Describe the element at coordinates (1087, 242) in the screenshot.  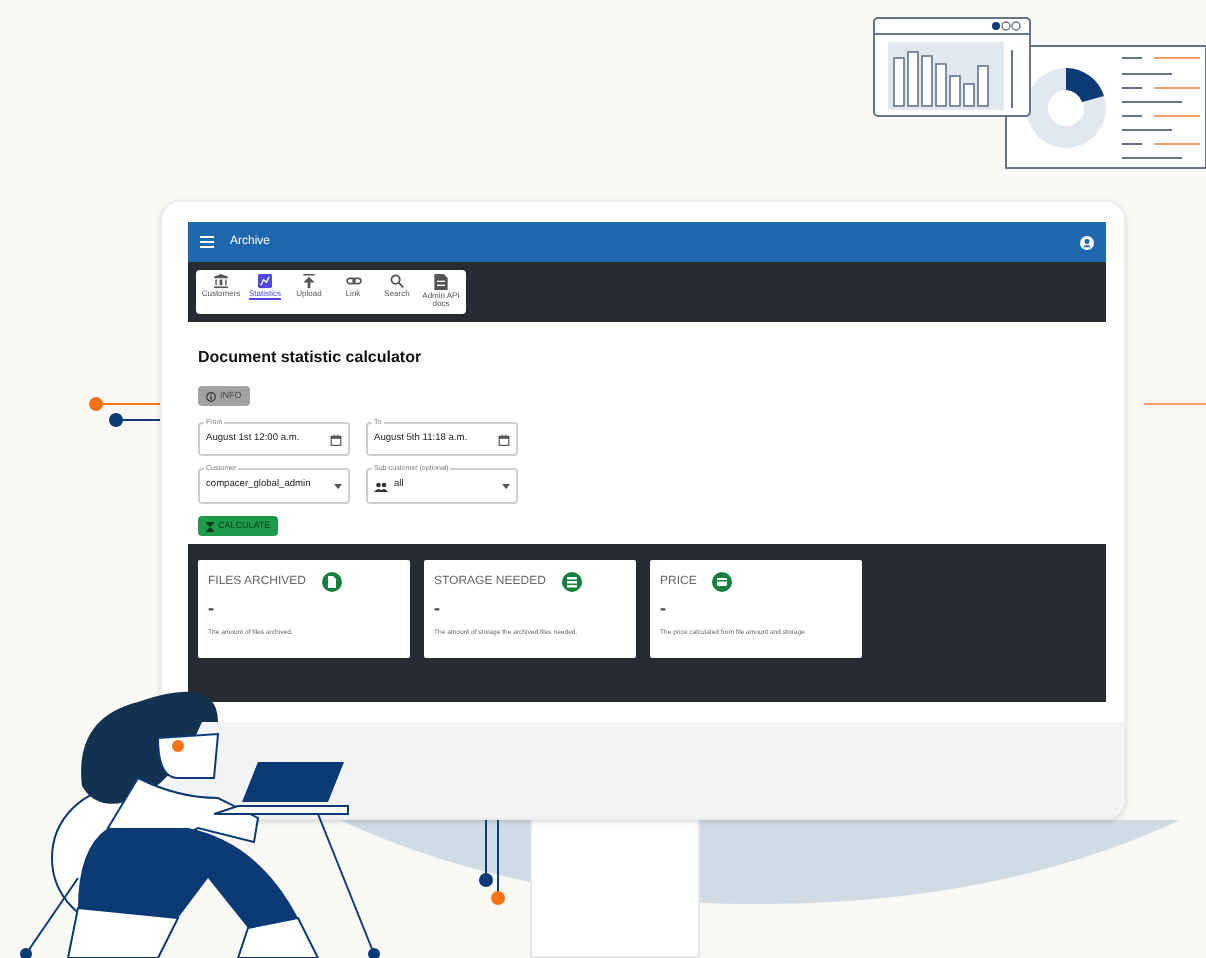
I see `account-icon` at that location.